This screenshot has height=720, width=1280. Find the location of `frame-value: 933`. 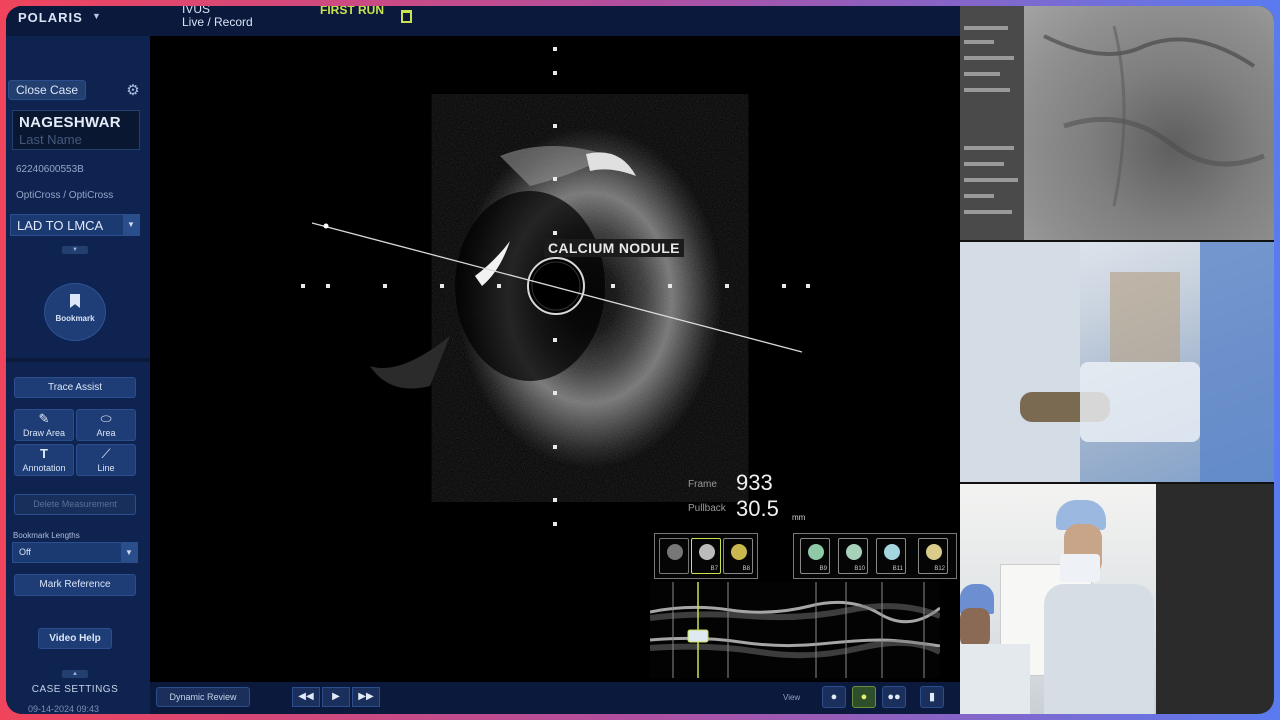

frame-value: 933 is located at coordinates (754, 482).